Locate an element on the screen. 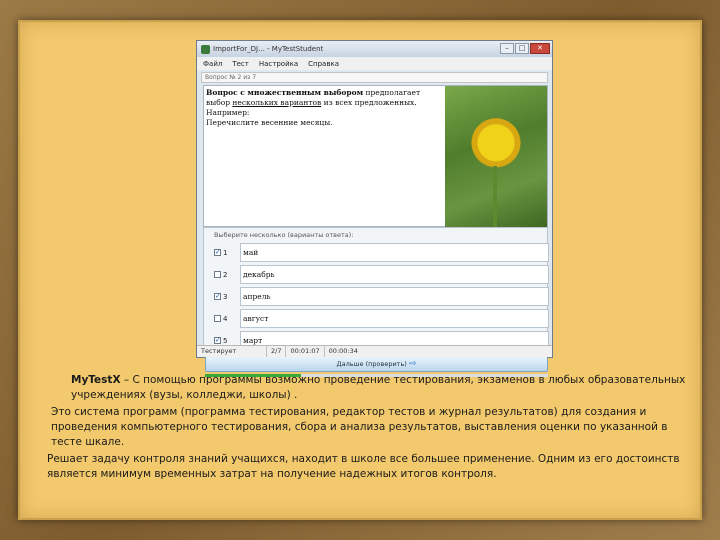 The height and width of the screenshot is (540, 720). next-check-button: Дальше (проверить) ⇨ is located at coordinates (376, 364).